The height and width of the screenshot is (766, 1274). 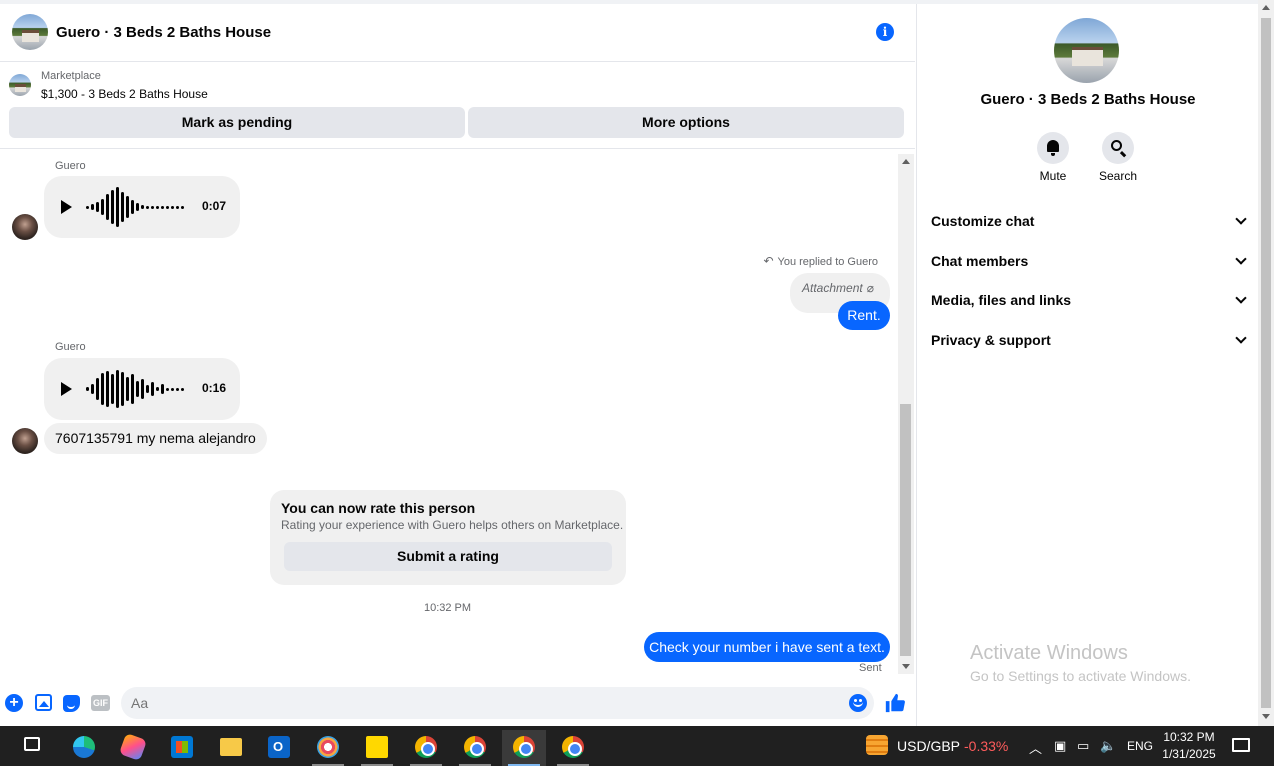 I want to click on section-customize-chat: Customize chat, so click(x=1089, y=221).